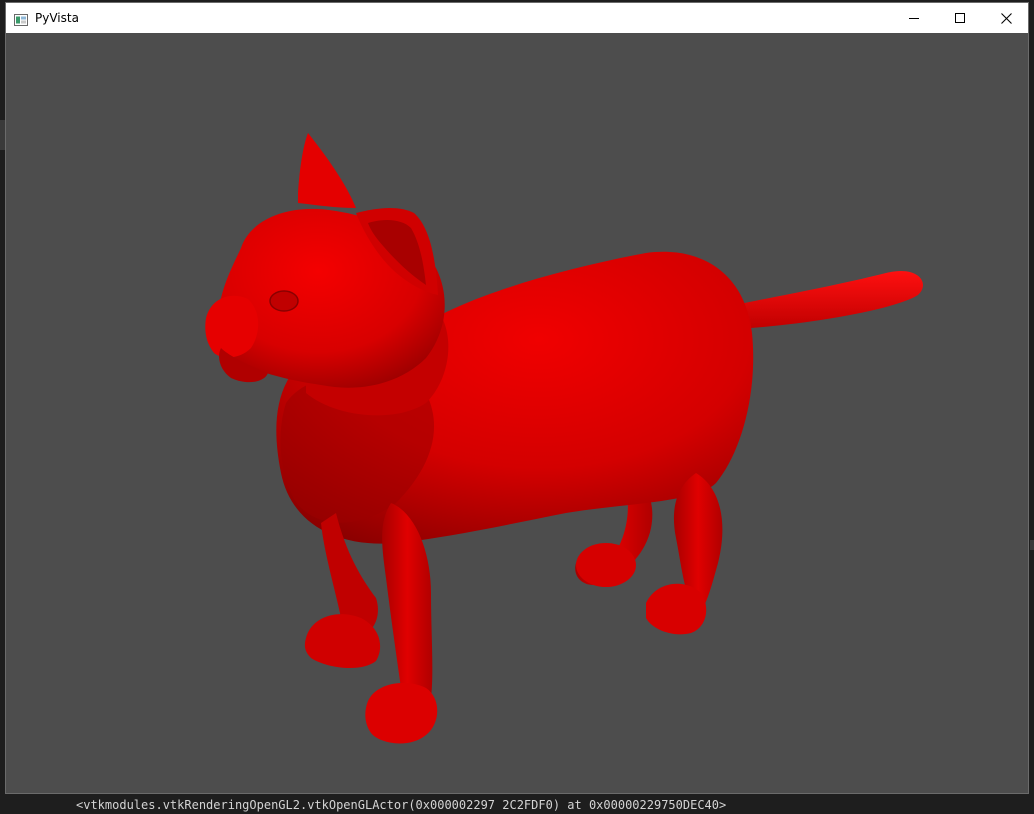  I want to click on cat-back-paw-far, so click(606, 565).